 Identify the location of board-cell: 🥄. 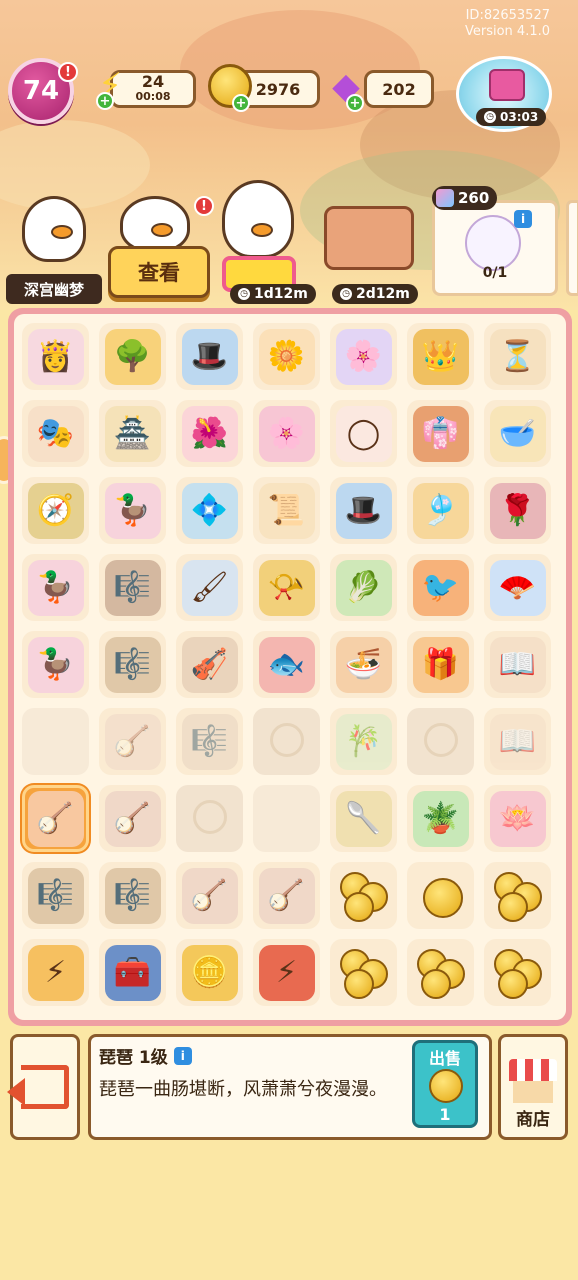
(363, 818).